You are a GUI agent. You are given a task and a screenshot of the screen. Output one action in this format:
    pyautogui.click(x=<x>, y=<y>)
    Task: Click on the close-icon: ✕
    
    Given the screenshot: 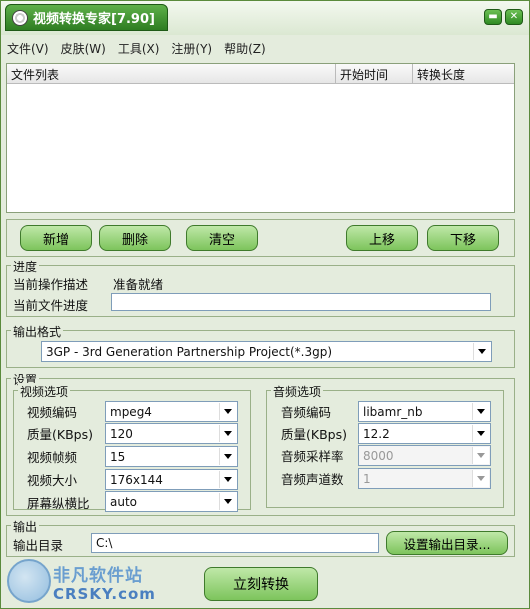 What is the action you would take?
    pyautogui.click(x=514, y=16)
    